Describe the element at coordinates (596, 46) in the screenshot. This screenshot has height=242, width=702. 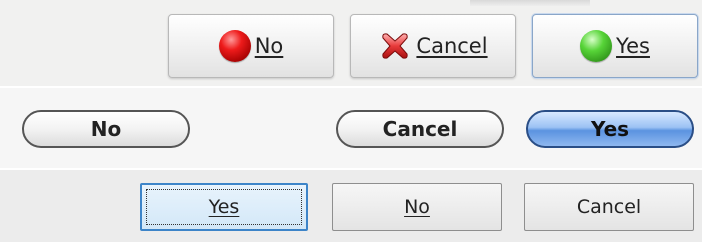
I see `green-circle-icon` at that location.